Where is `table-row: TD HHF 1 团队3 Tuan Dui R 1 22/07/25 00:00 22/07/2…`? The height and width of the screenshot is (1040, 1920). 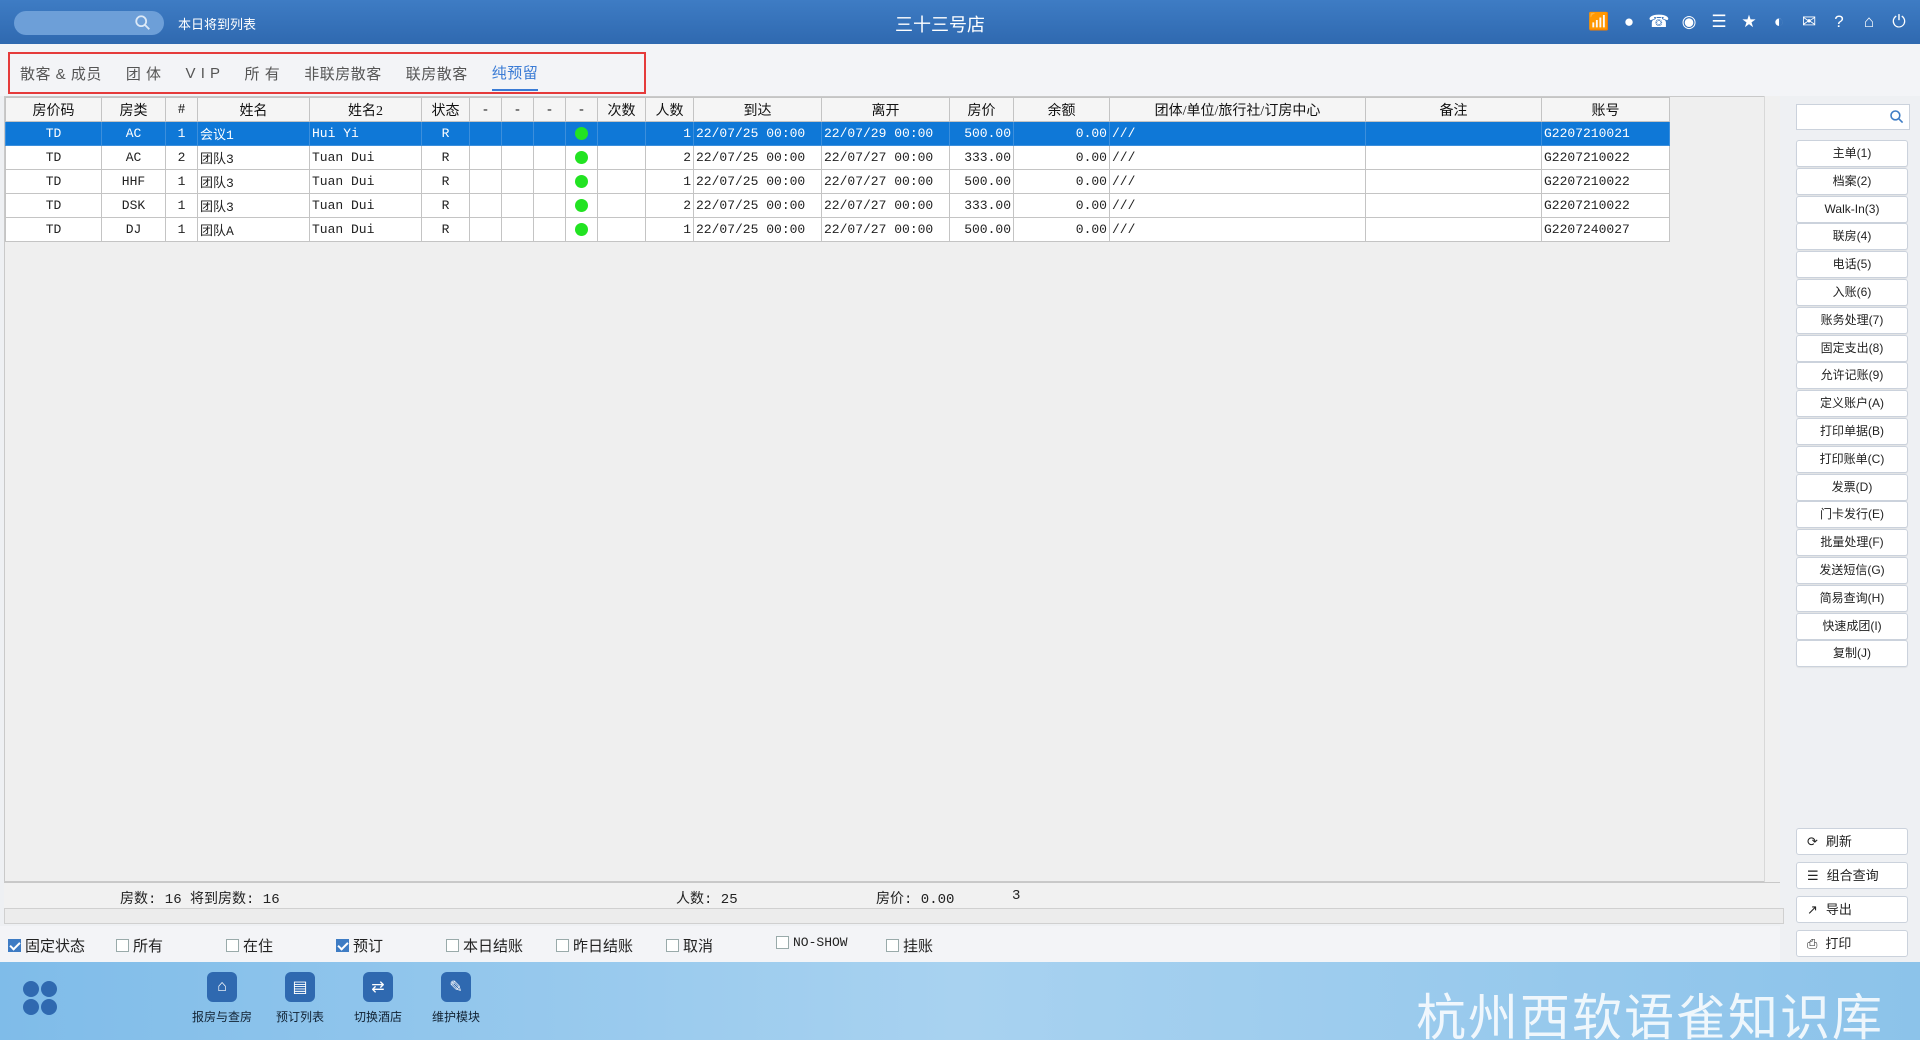 table-row: TD HHF 1 团队3 Tuan Dui R 1 22/07/25 00:00 22/07/2… is located at coordinates (837, 181).